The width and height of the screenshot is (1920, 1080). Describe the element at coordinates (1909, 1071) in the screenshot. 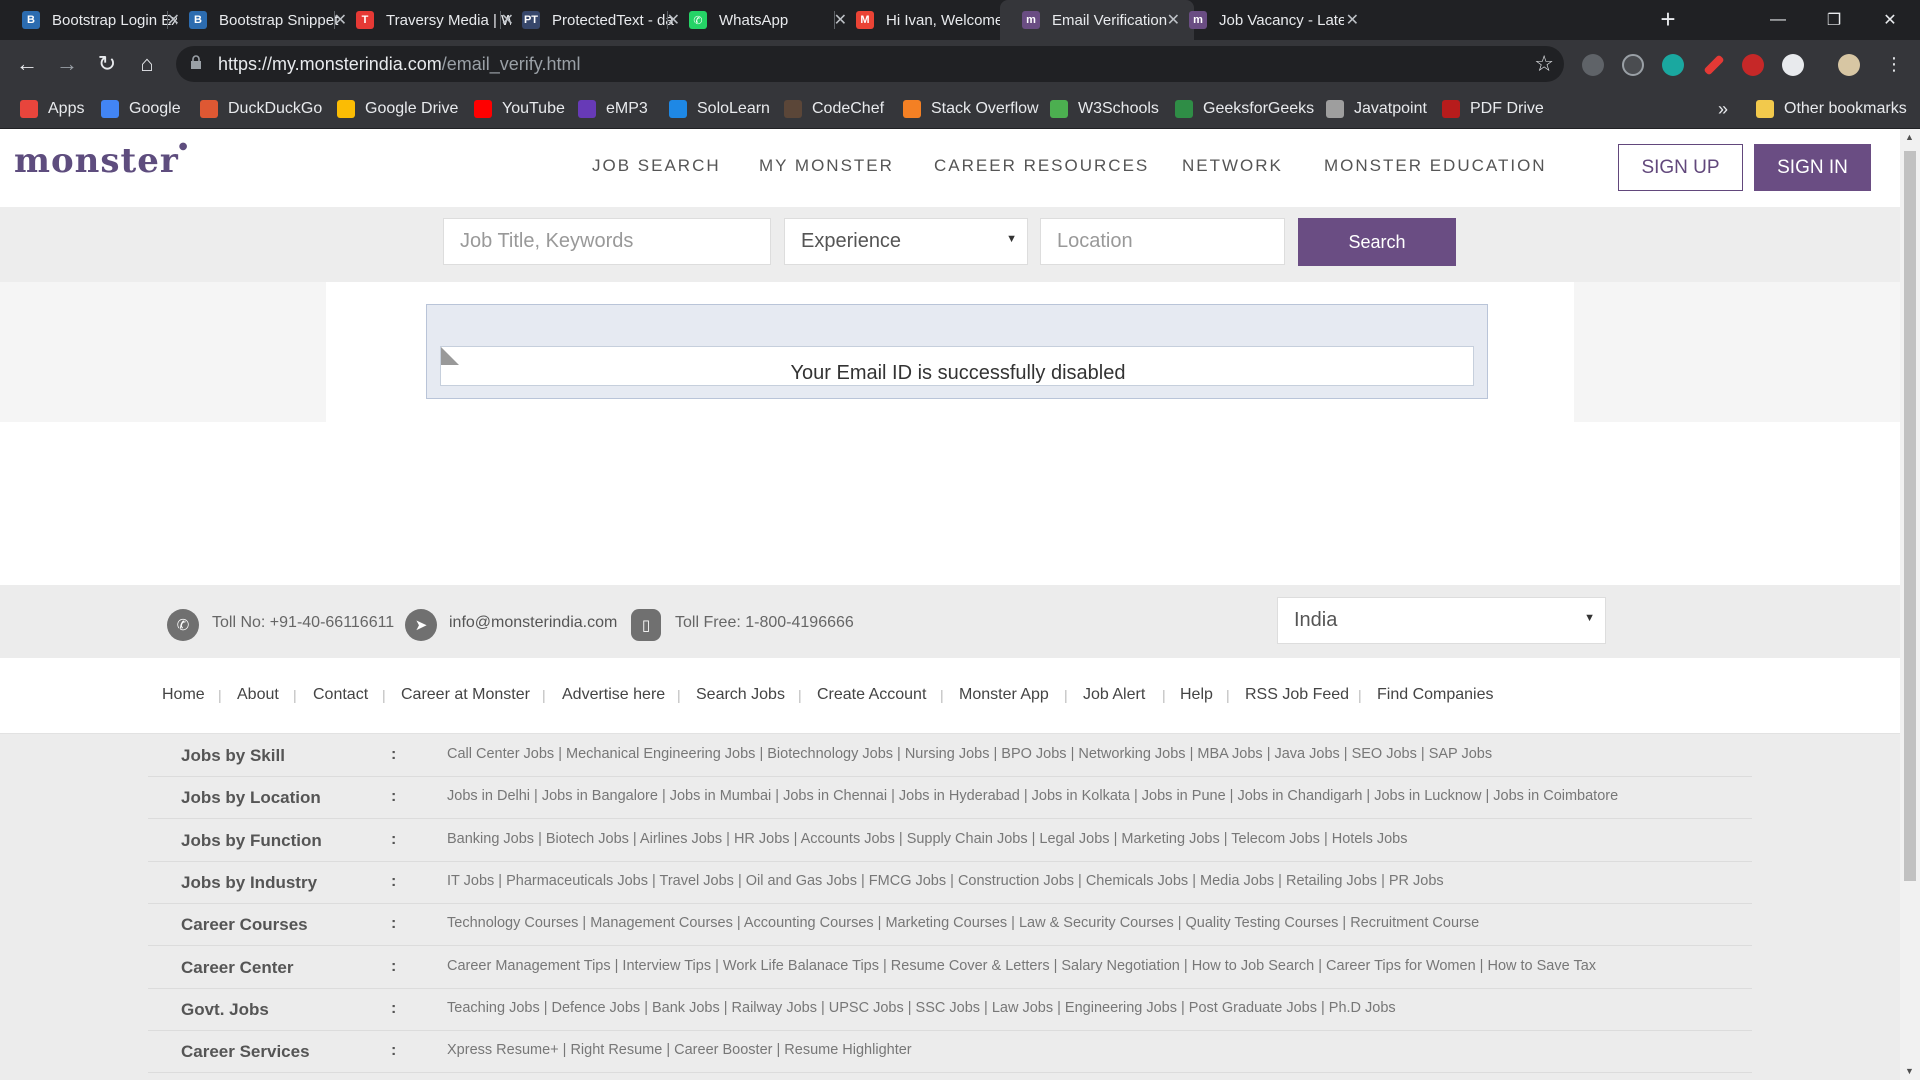

I see `scroll-down-arrow-icon: ▼` at that location.